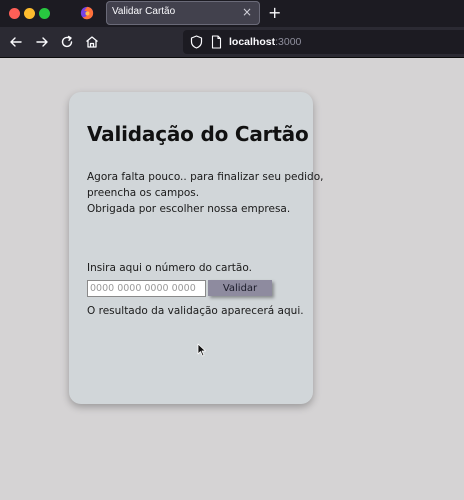 Image resolution: width=464 pixels, height=500 pixels. What do you see at coordinates (87, 13) in the screenshot?
I see `firefox-icon` at bounding box center [87, 13].